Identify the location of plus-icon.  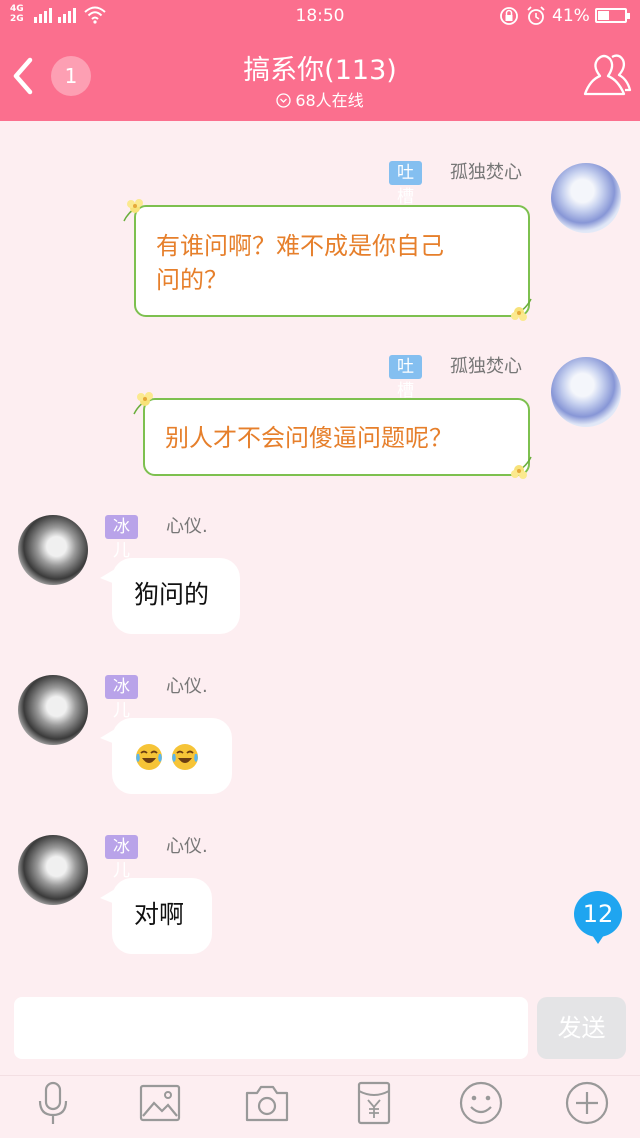
(587, 1103).